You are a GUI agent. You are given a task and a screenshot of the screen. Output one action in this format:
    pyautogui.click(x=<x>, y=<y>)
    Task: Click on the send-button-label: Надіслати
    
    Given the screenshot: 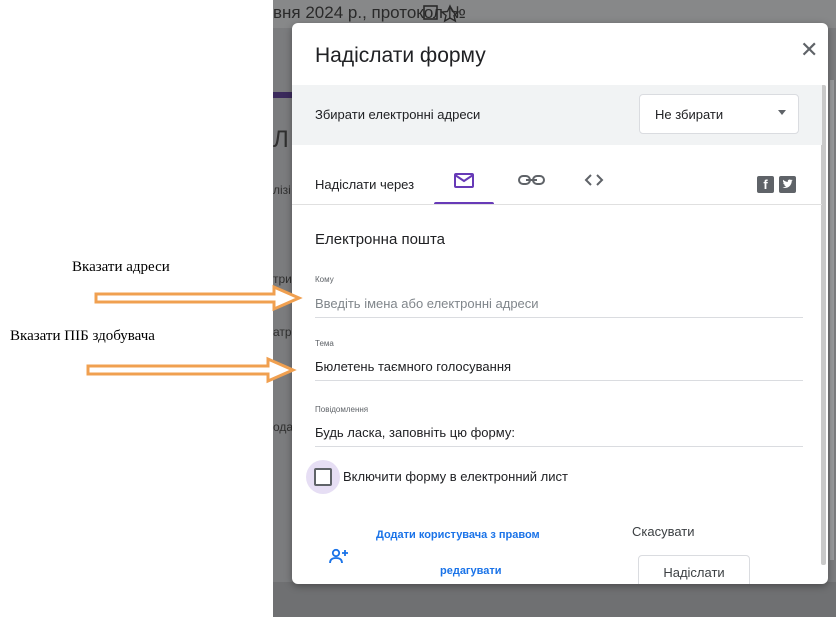 What is the action you would take?
    pyautogui.click(x=694, y=572)
    